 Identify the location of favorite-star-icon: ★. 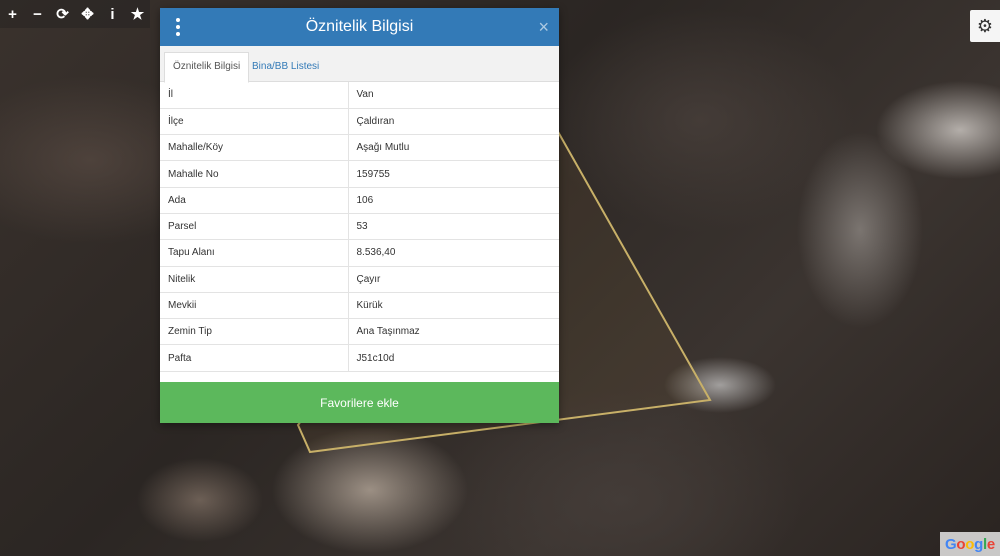
(137, 14).